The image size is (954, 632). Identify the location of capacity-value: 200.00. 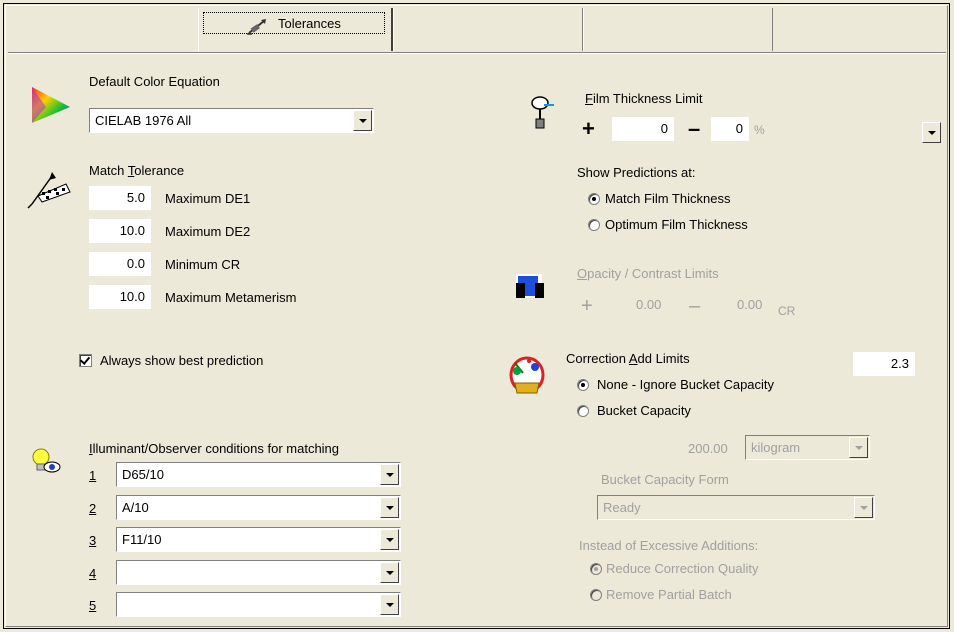
(708, 448).